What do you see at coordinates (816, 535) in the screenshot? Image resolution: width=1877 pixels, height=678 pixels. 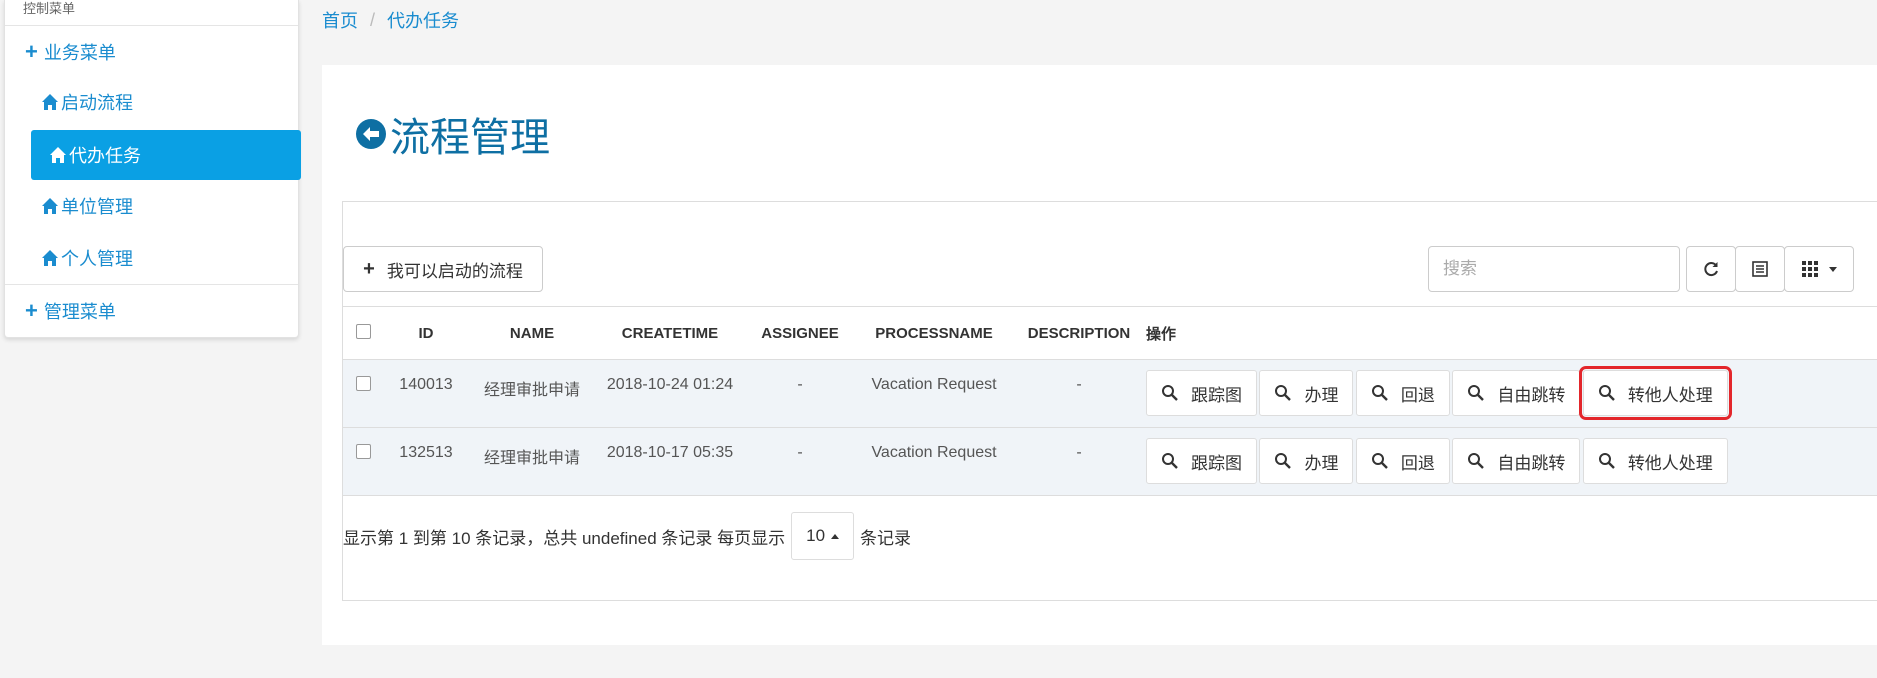 I see `page-size-value: 10` at bounding box center [816, 535].